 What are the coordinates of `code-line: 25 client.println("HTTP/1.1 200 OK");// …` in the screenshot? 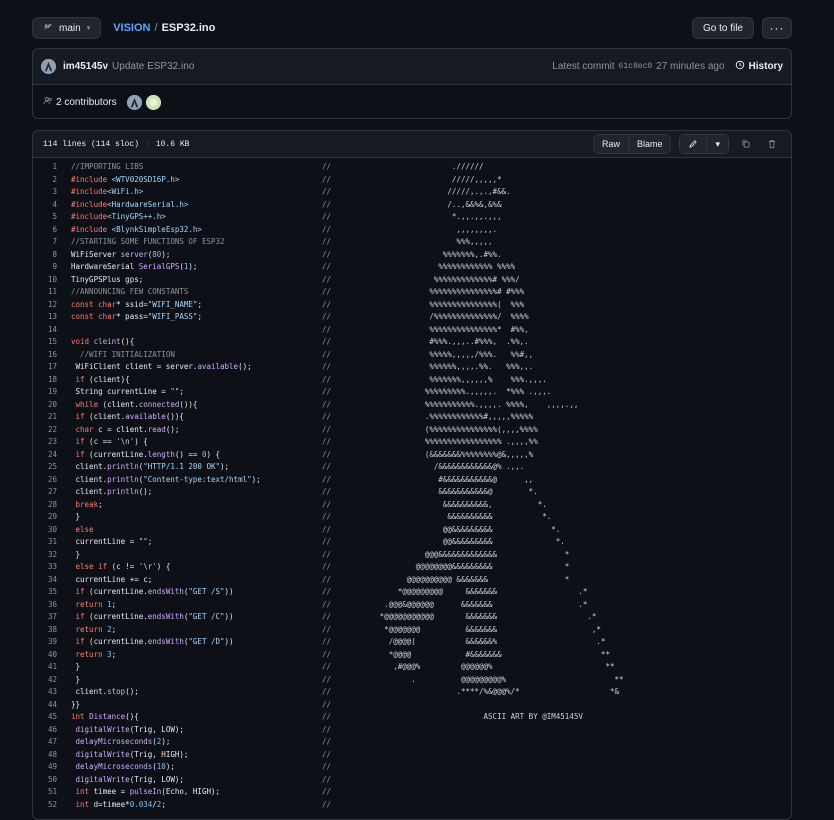 It's located at (412, 467).